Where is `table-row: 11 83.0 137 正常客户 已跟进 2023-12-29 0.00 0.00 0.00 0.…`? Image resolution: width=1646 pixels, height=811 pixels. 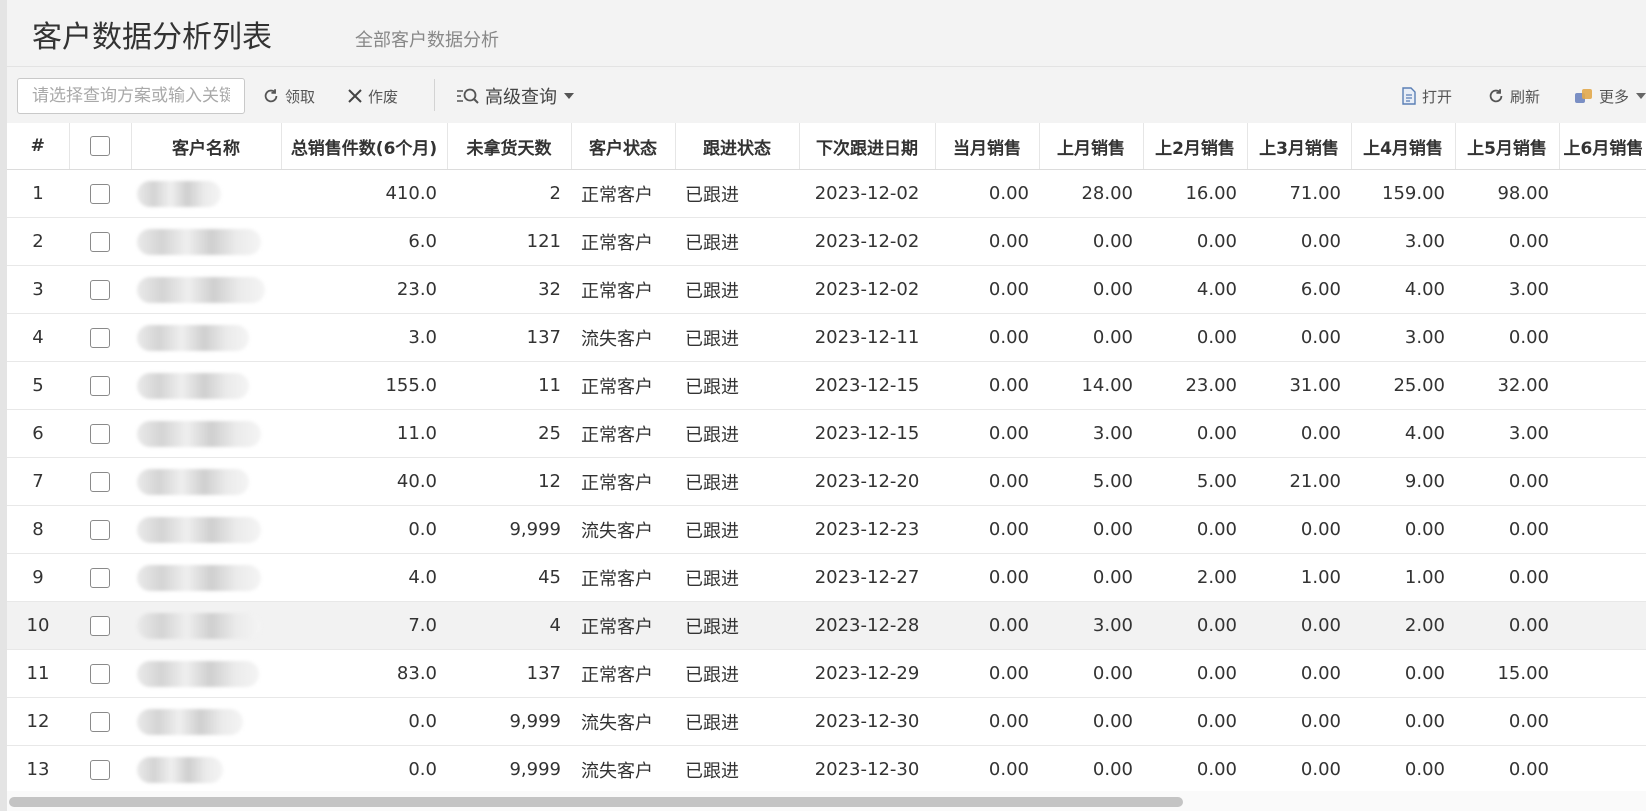
table-row: 11 83.0 137 正常客户 已跟进 2023-12-29 0.00 0.00 0.00 0.… is located at coordinates (826, 673).